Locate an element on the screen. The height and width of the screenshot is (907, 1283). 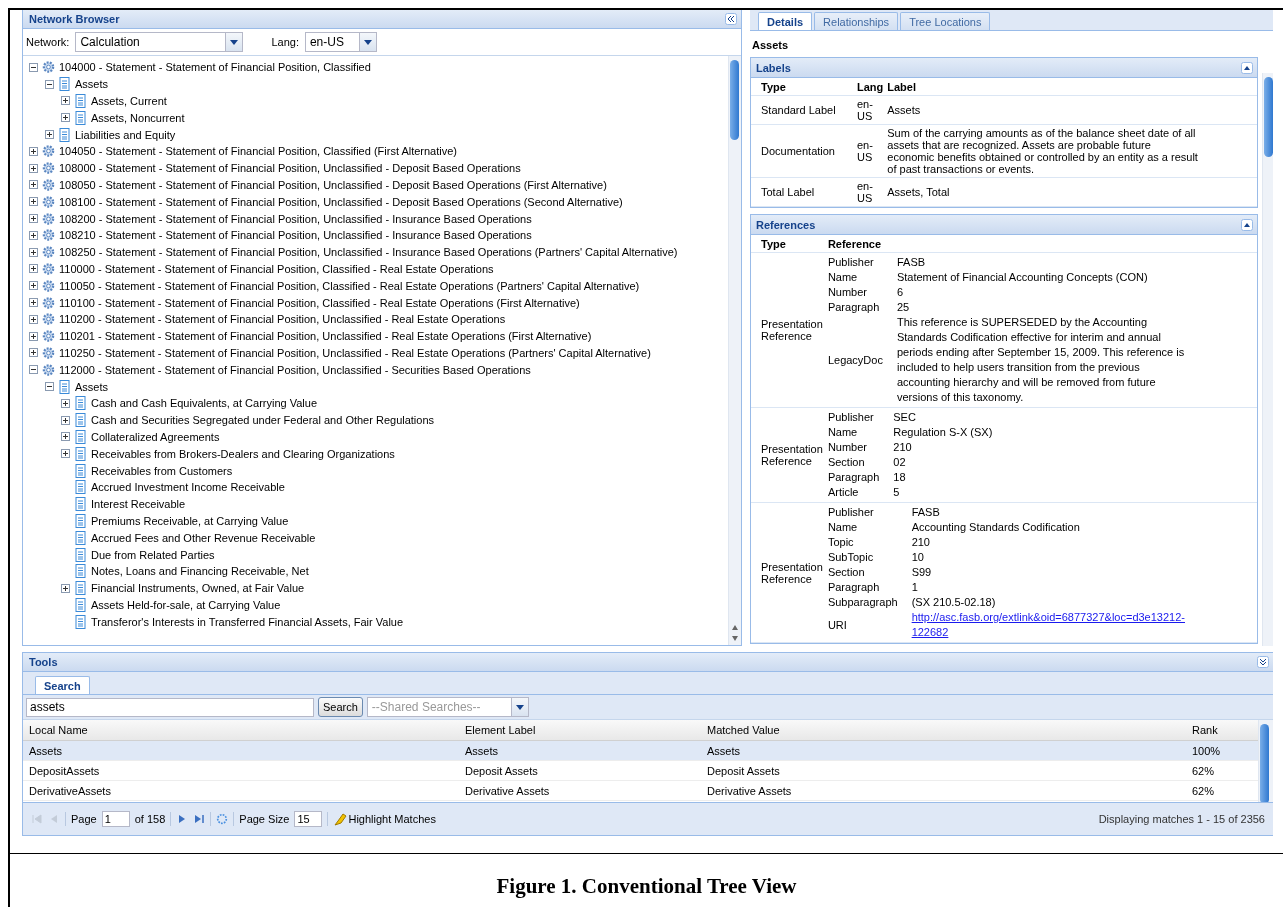
tree-node-label: 108000 - Statement - Statement of Financial Position, Unclassified - Deposit Based Operations is located at coordinates (290, 168).